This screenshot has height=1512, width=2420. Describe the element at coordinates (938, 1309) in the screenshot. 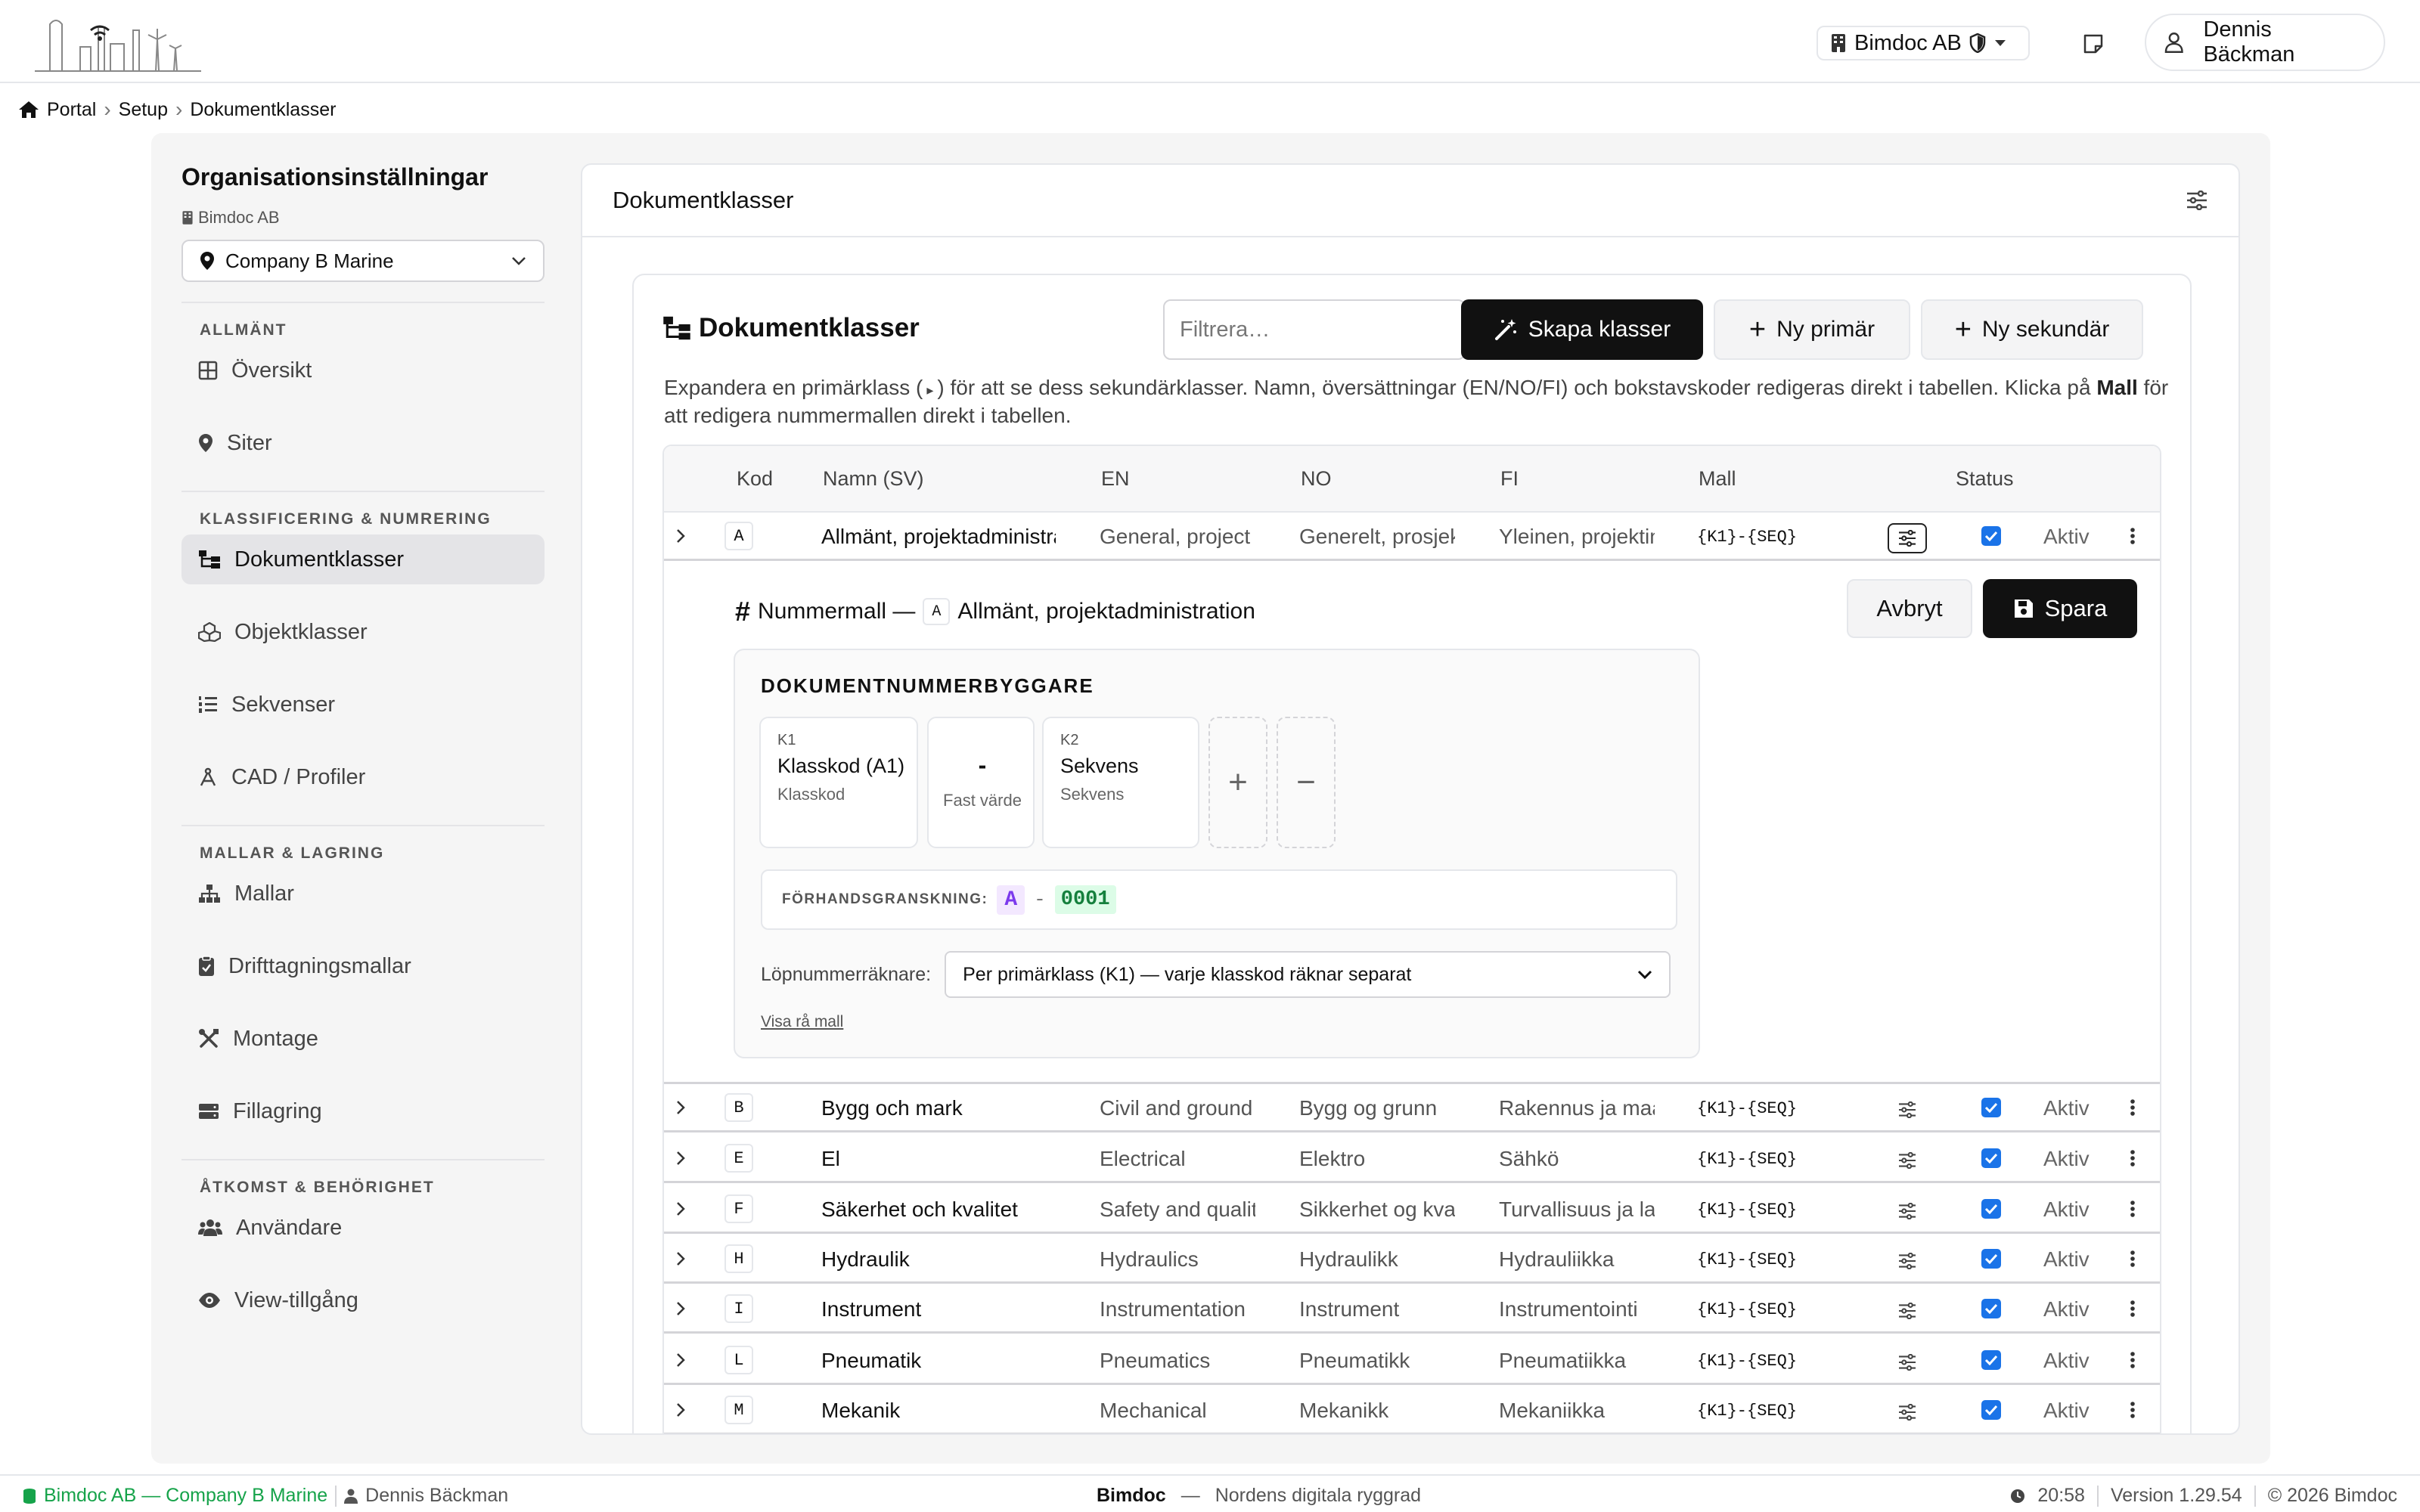

I see `class-name: Instrument` at that location.